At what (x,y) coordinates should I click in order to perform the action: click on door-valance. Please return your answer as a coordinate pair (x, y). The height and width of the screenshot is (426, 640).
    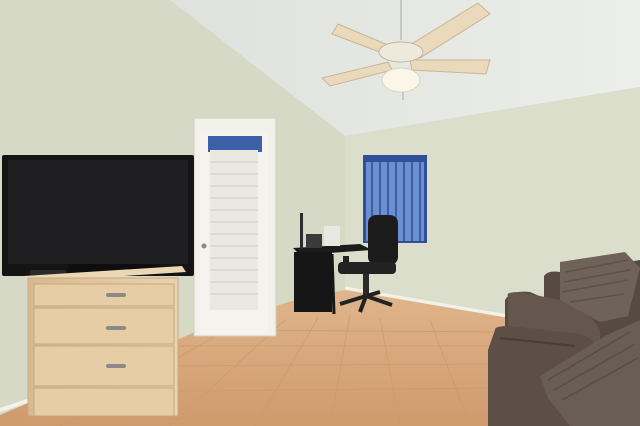
    Looking at the image, I should click on (235, 144).